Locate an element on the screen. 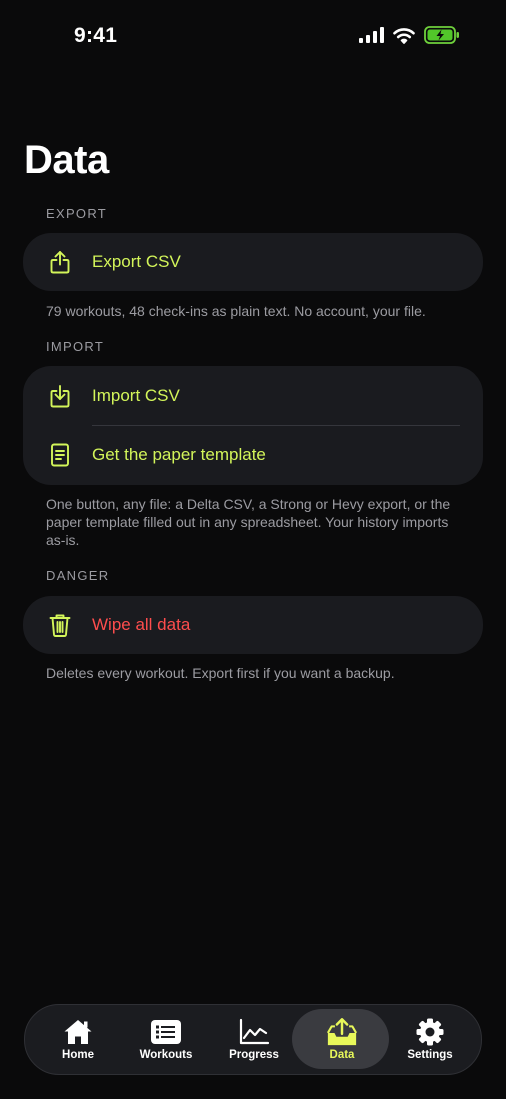 The height and width of the screenshot is (1099, 506). tab-home-label: Home is located at coordinates (78, 1055).